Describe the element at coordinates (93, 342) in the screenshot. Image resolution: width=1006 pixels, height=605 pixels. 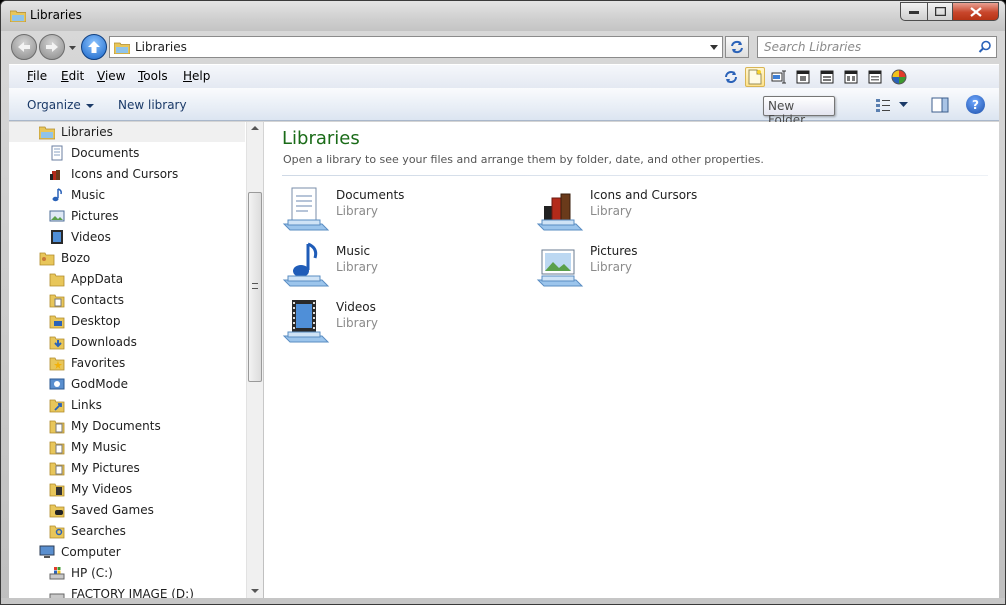
I see `tree-item-downloads: Downloads` at that location.